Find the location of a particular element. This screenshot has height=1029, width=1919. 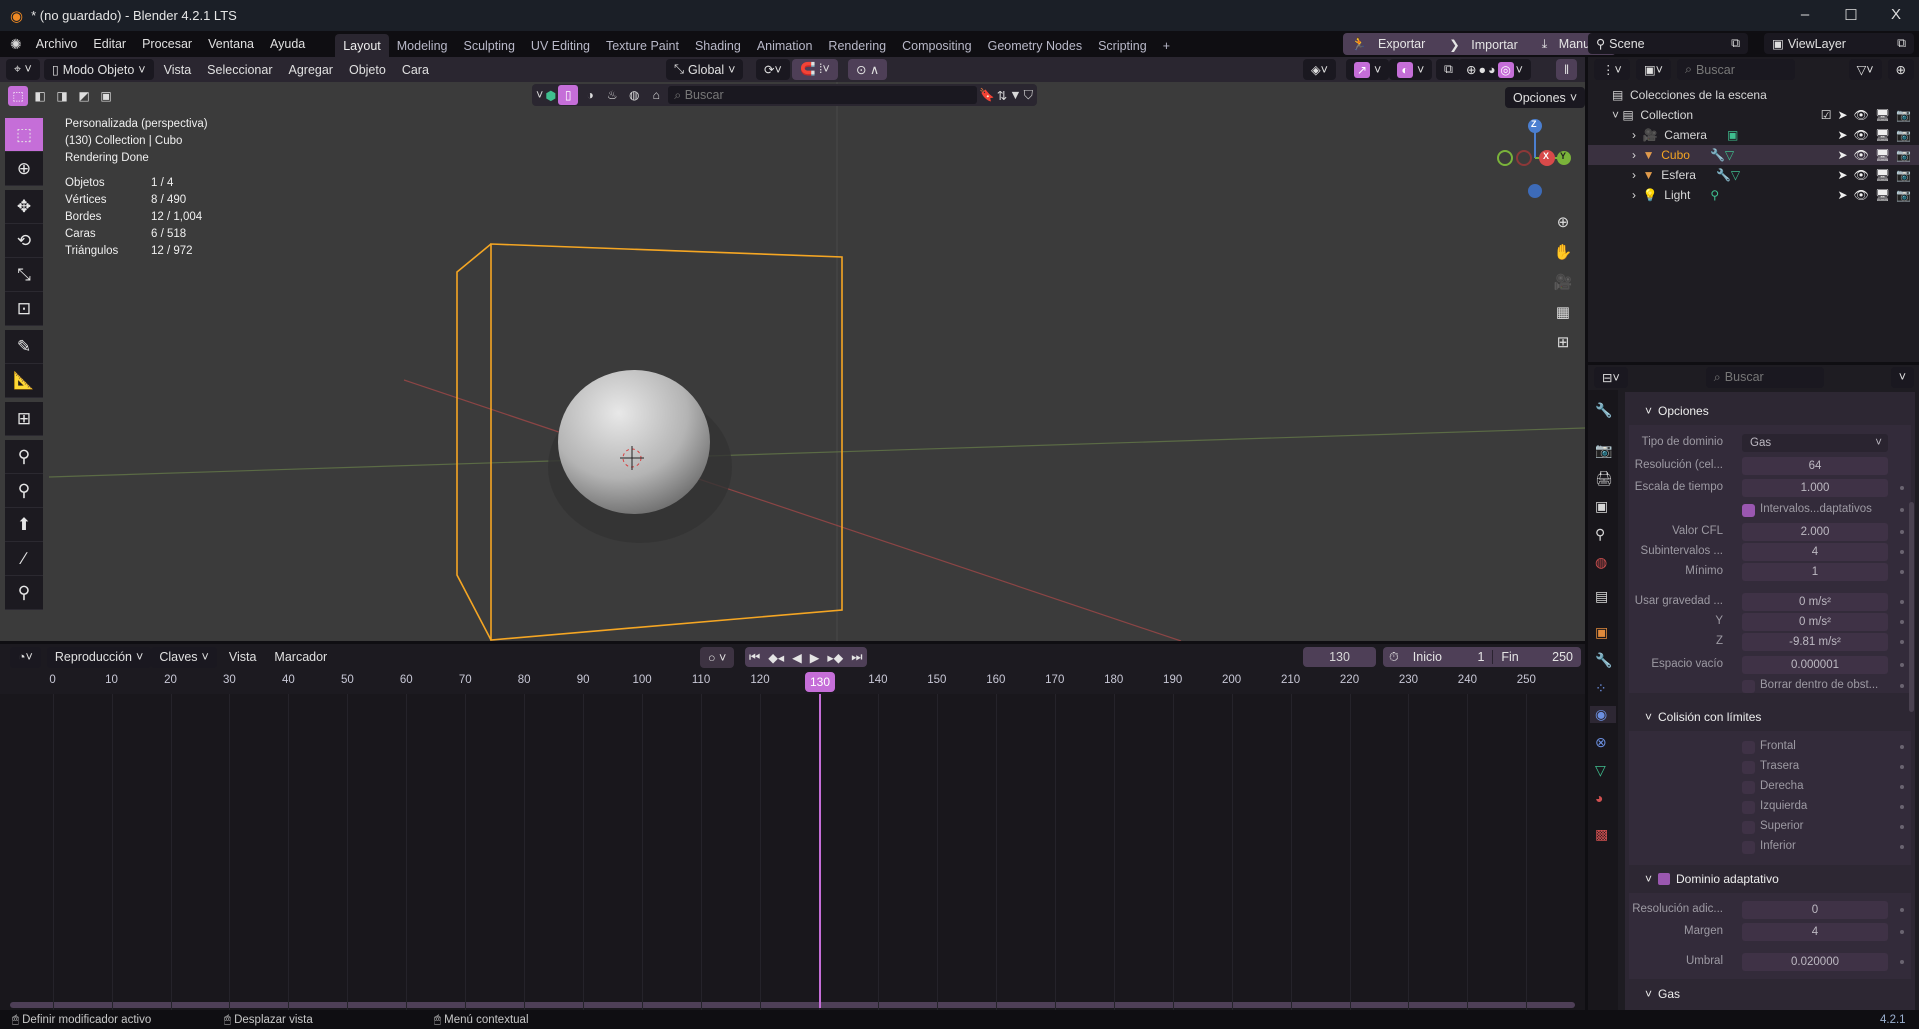

annotate-icon: ✎ is located at coordinates (24, 347).